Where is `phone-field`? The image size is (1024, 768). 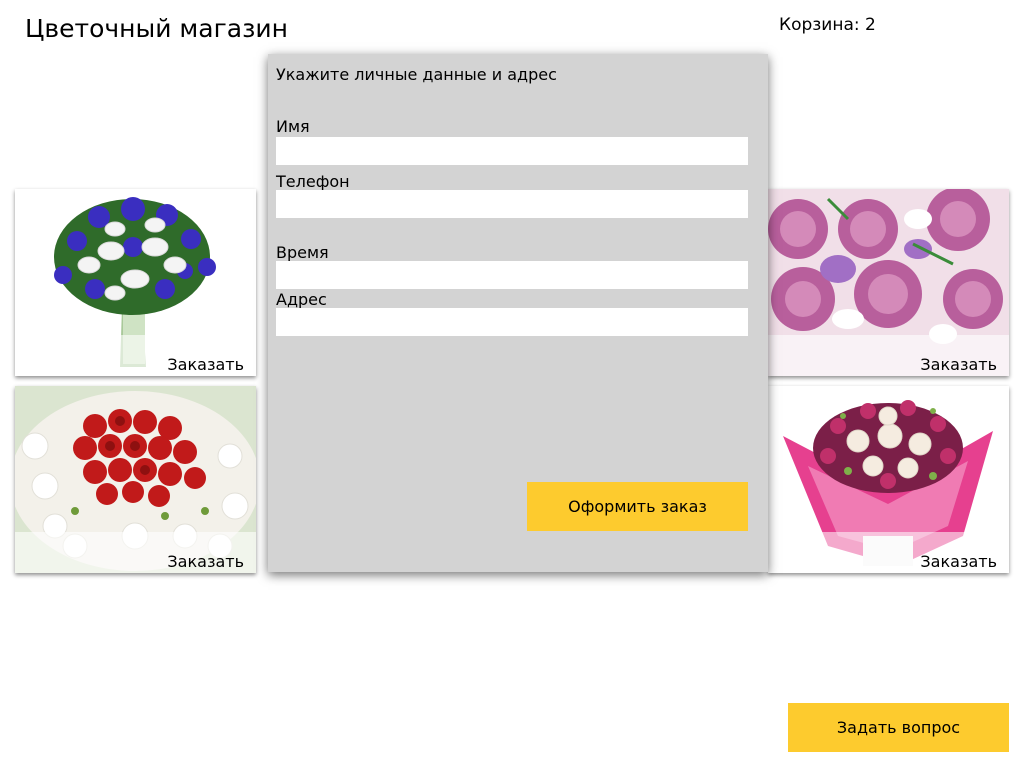 phone-field is located at coordinates (512, 204).